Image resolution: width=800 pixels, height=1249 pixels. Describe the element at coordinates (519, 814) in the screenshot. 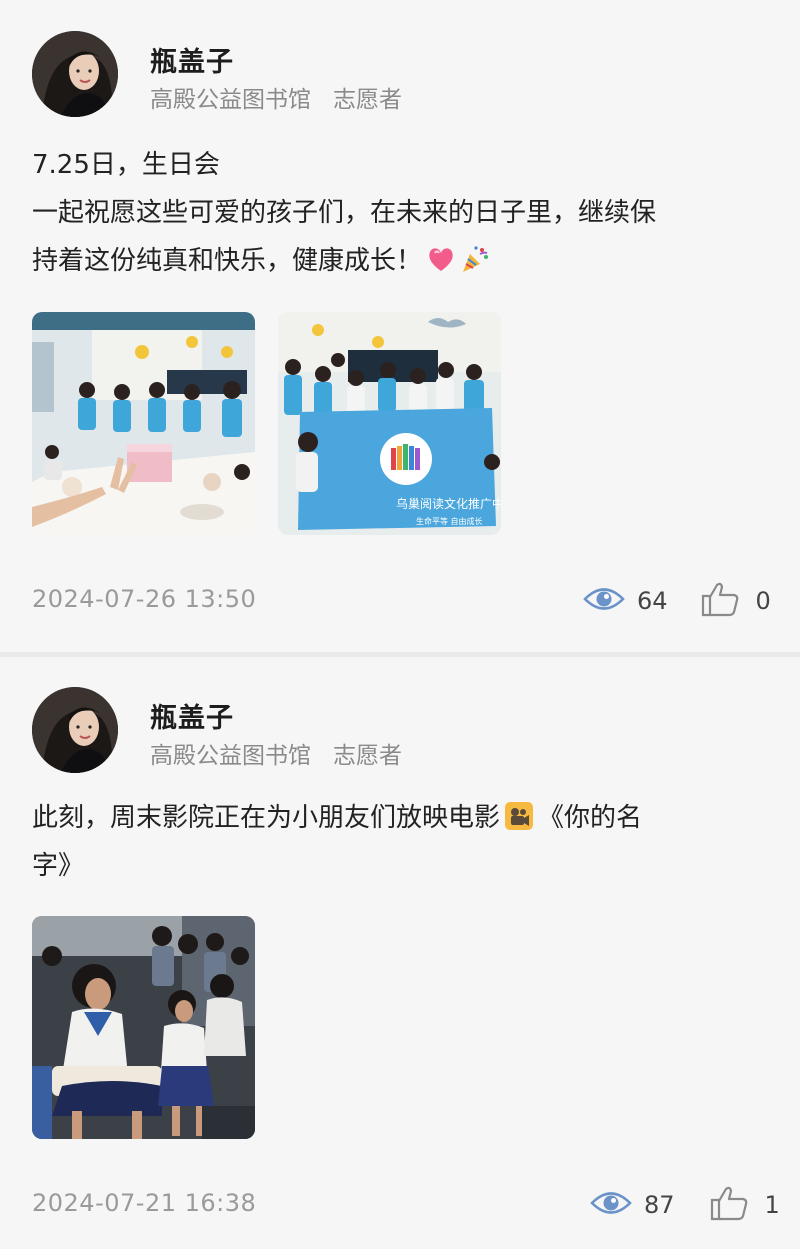

I see `movie-camera-icon` at that location.